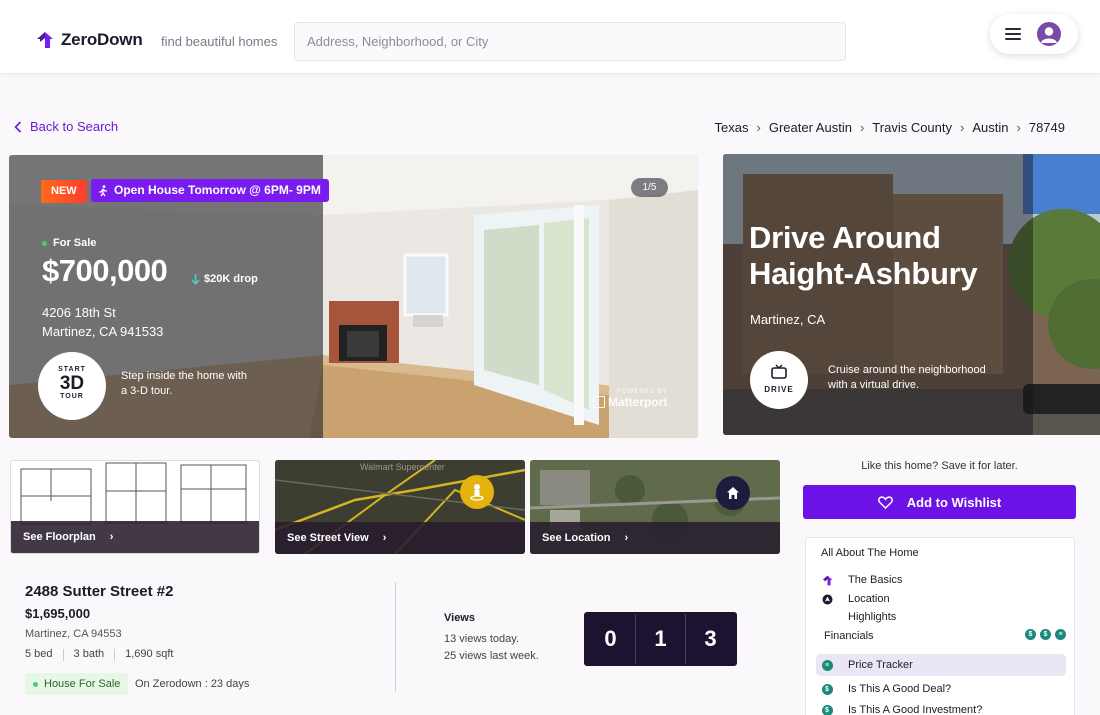 The image size is (1100, 715). I want to click on start-3d-tour-button: START 3D TOUR, so click(72, 386).